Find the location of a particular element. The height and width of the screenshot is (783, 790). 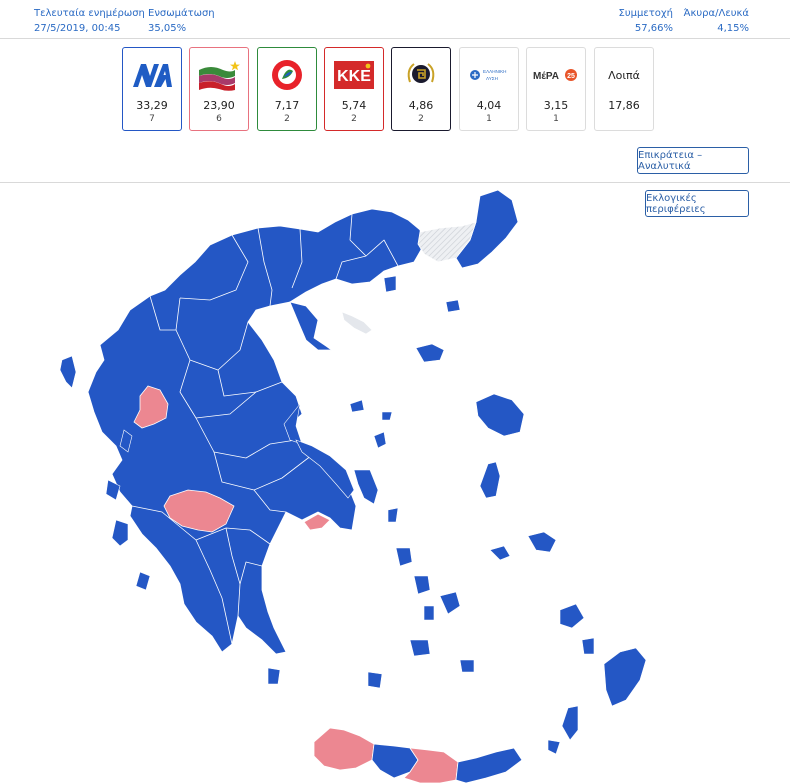

counted-label: Ενσωμάτωση is located at coordinates (181, 13).